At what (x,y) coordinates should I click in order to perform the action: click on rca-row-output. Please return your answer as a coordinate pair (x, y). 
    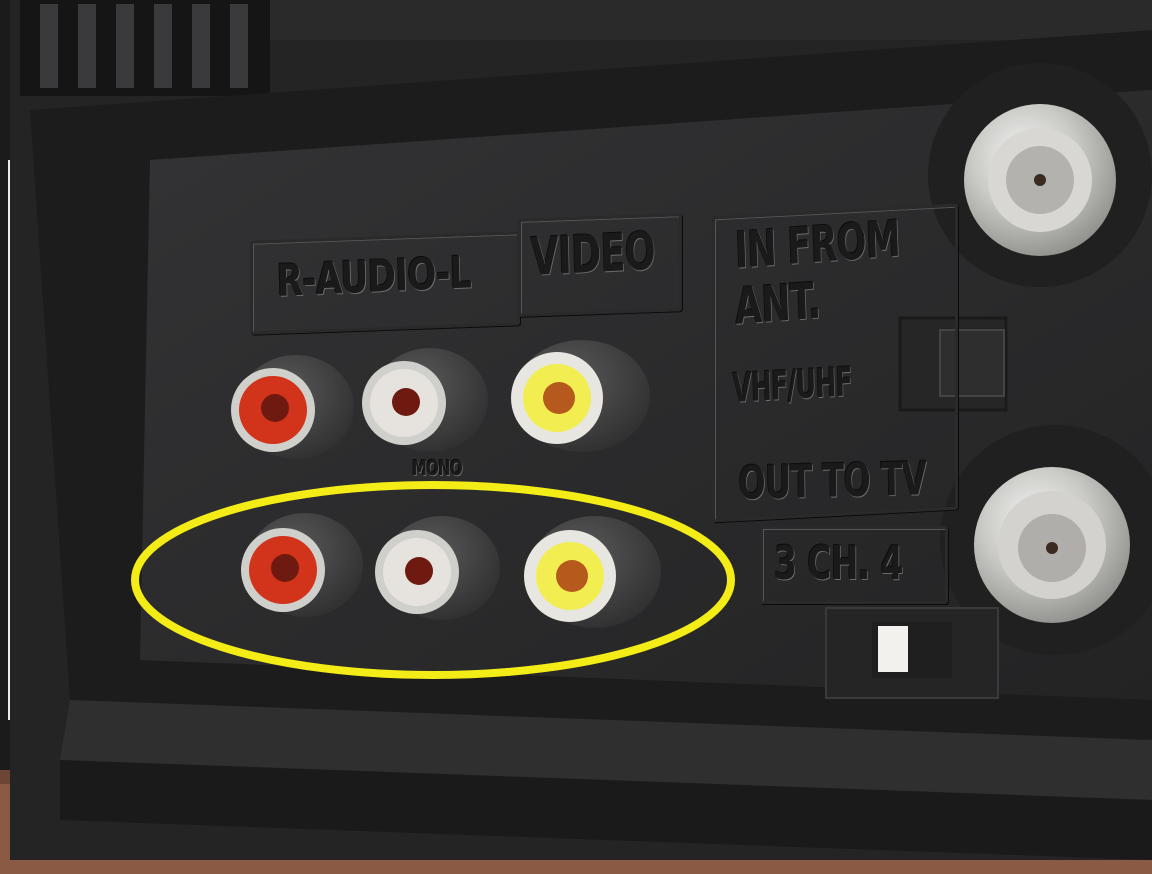
    Looking at the image, I should click on (440, 399).